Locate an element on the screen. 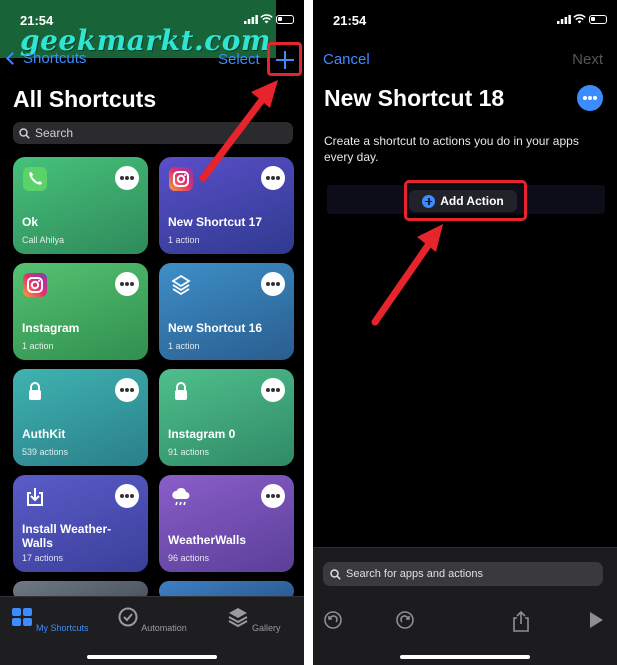 The width and height of the screenshot is (617, 665). undo-icon is located at coordinates (333, 620).